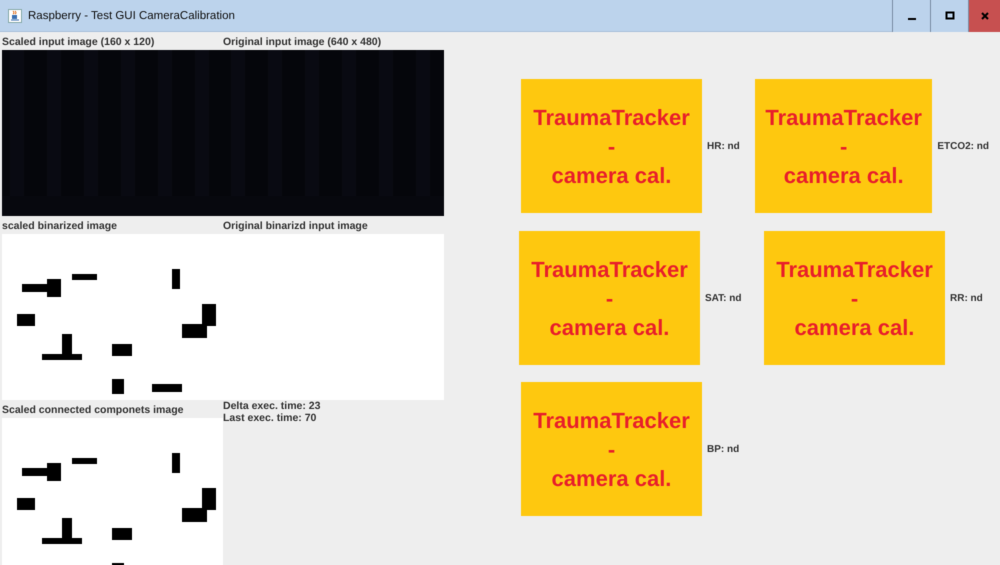  Describe the element at coordinates (912, 19) in the screenshot. I see `minimize-icon` at that location.